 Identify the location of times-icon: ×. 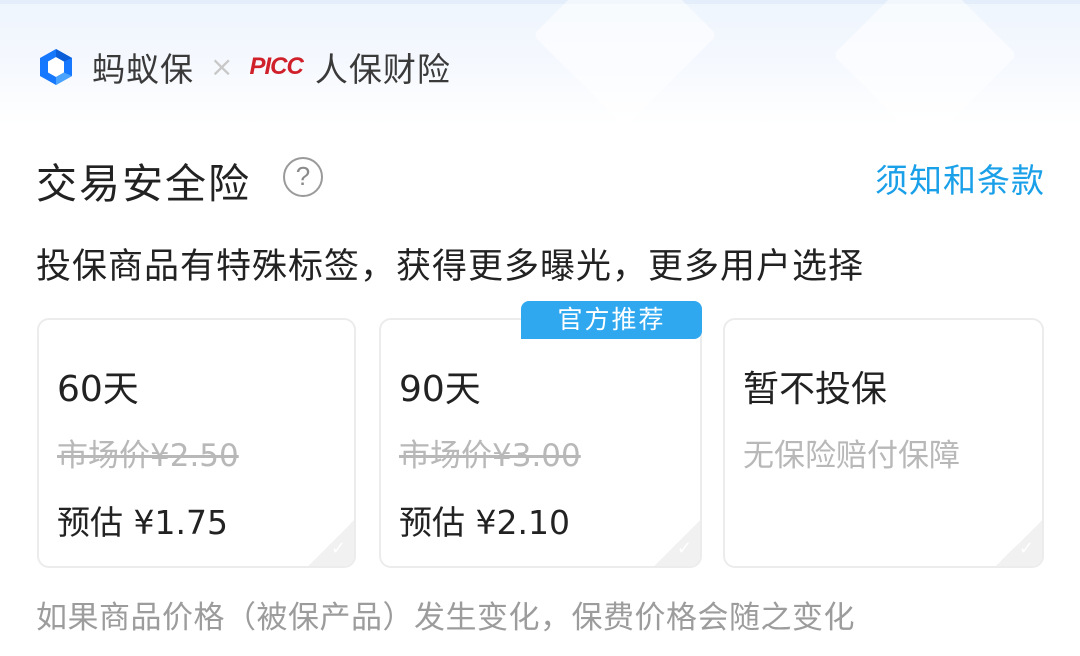
(222, 66).